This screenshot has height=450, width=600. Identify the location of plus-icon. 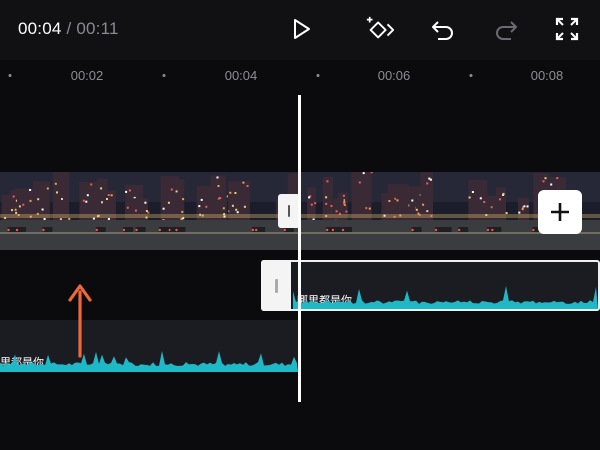
(560, 212).